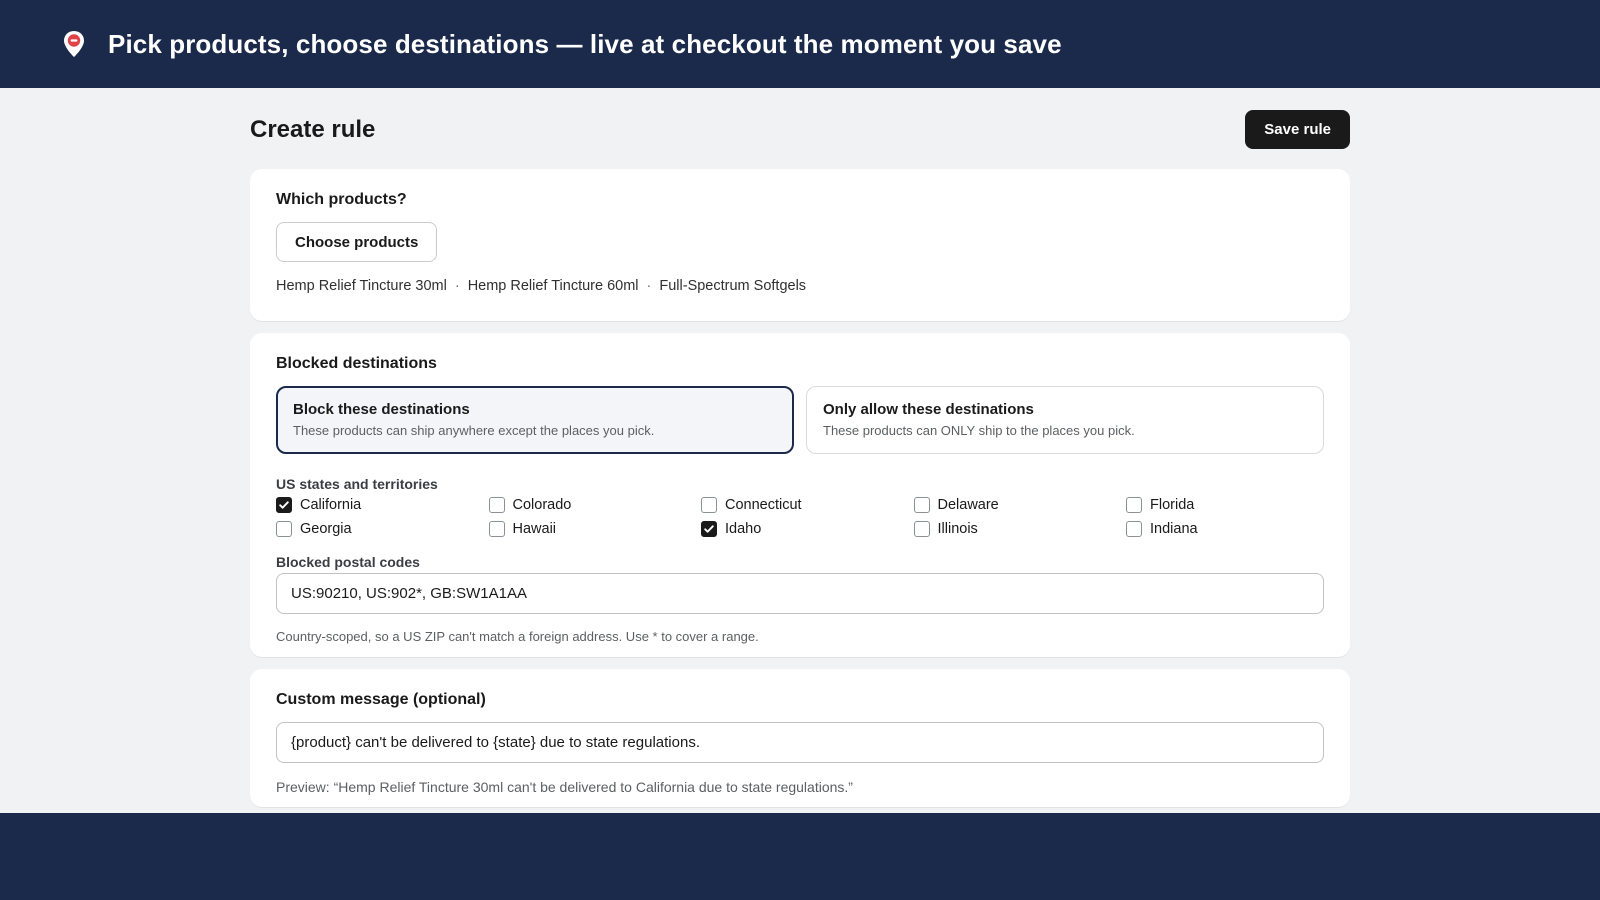  What do you see at coordinates (381, 699) in the screenshot?
I see `message-section-title: Custom message (optional)` at bounding box center [381, 699].